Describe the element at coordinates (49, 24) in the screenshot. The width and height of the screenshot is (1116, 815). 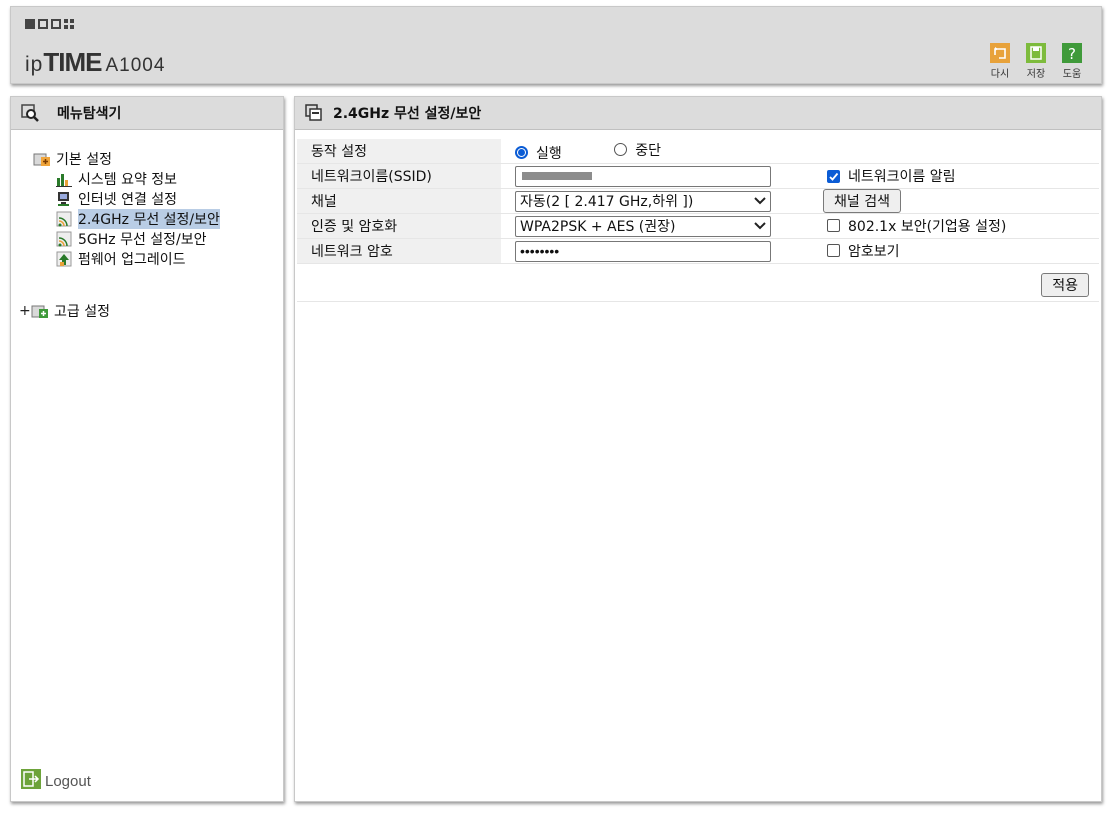
I see `logo-squares-icon` at that location.